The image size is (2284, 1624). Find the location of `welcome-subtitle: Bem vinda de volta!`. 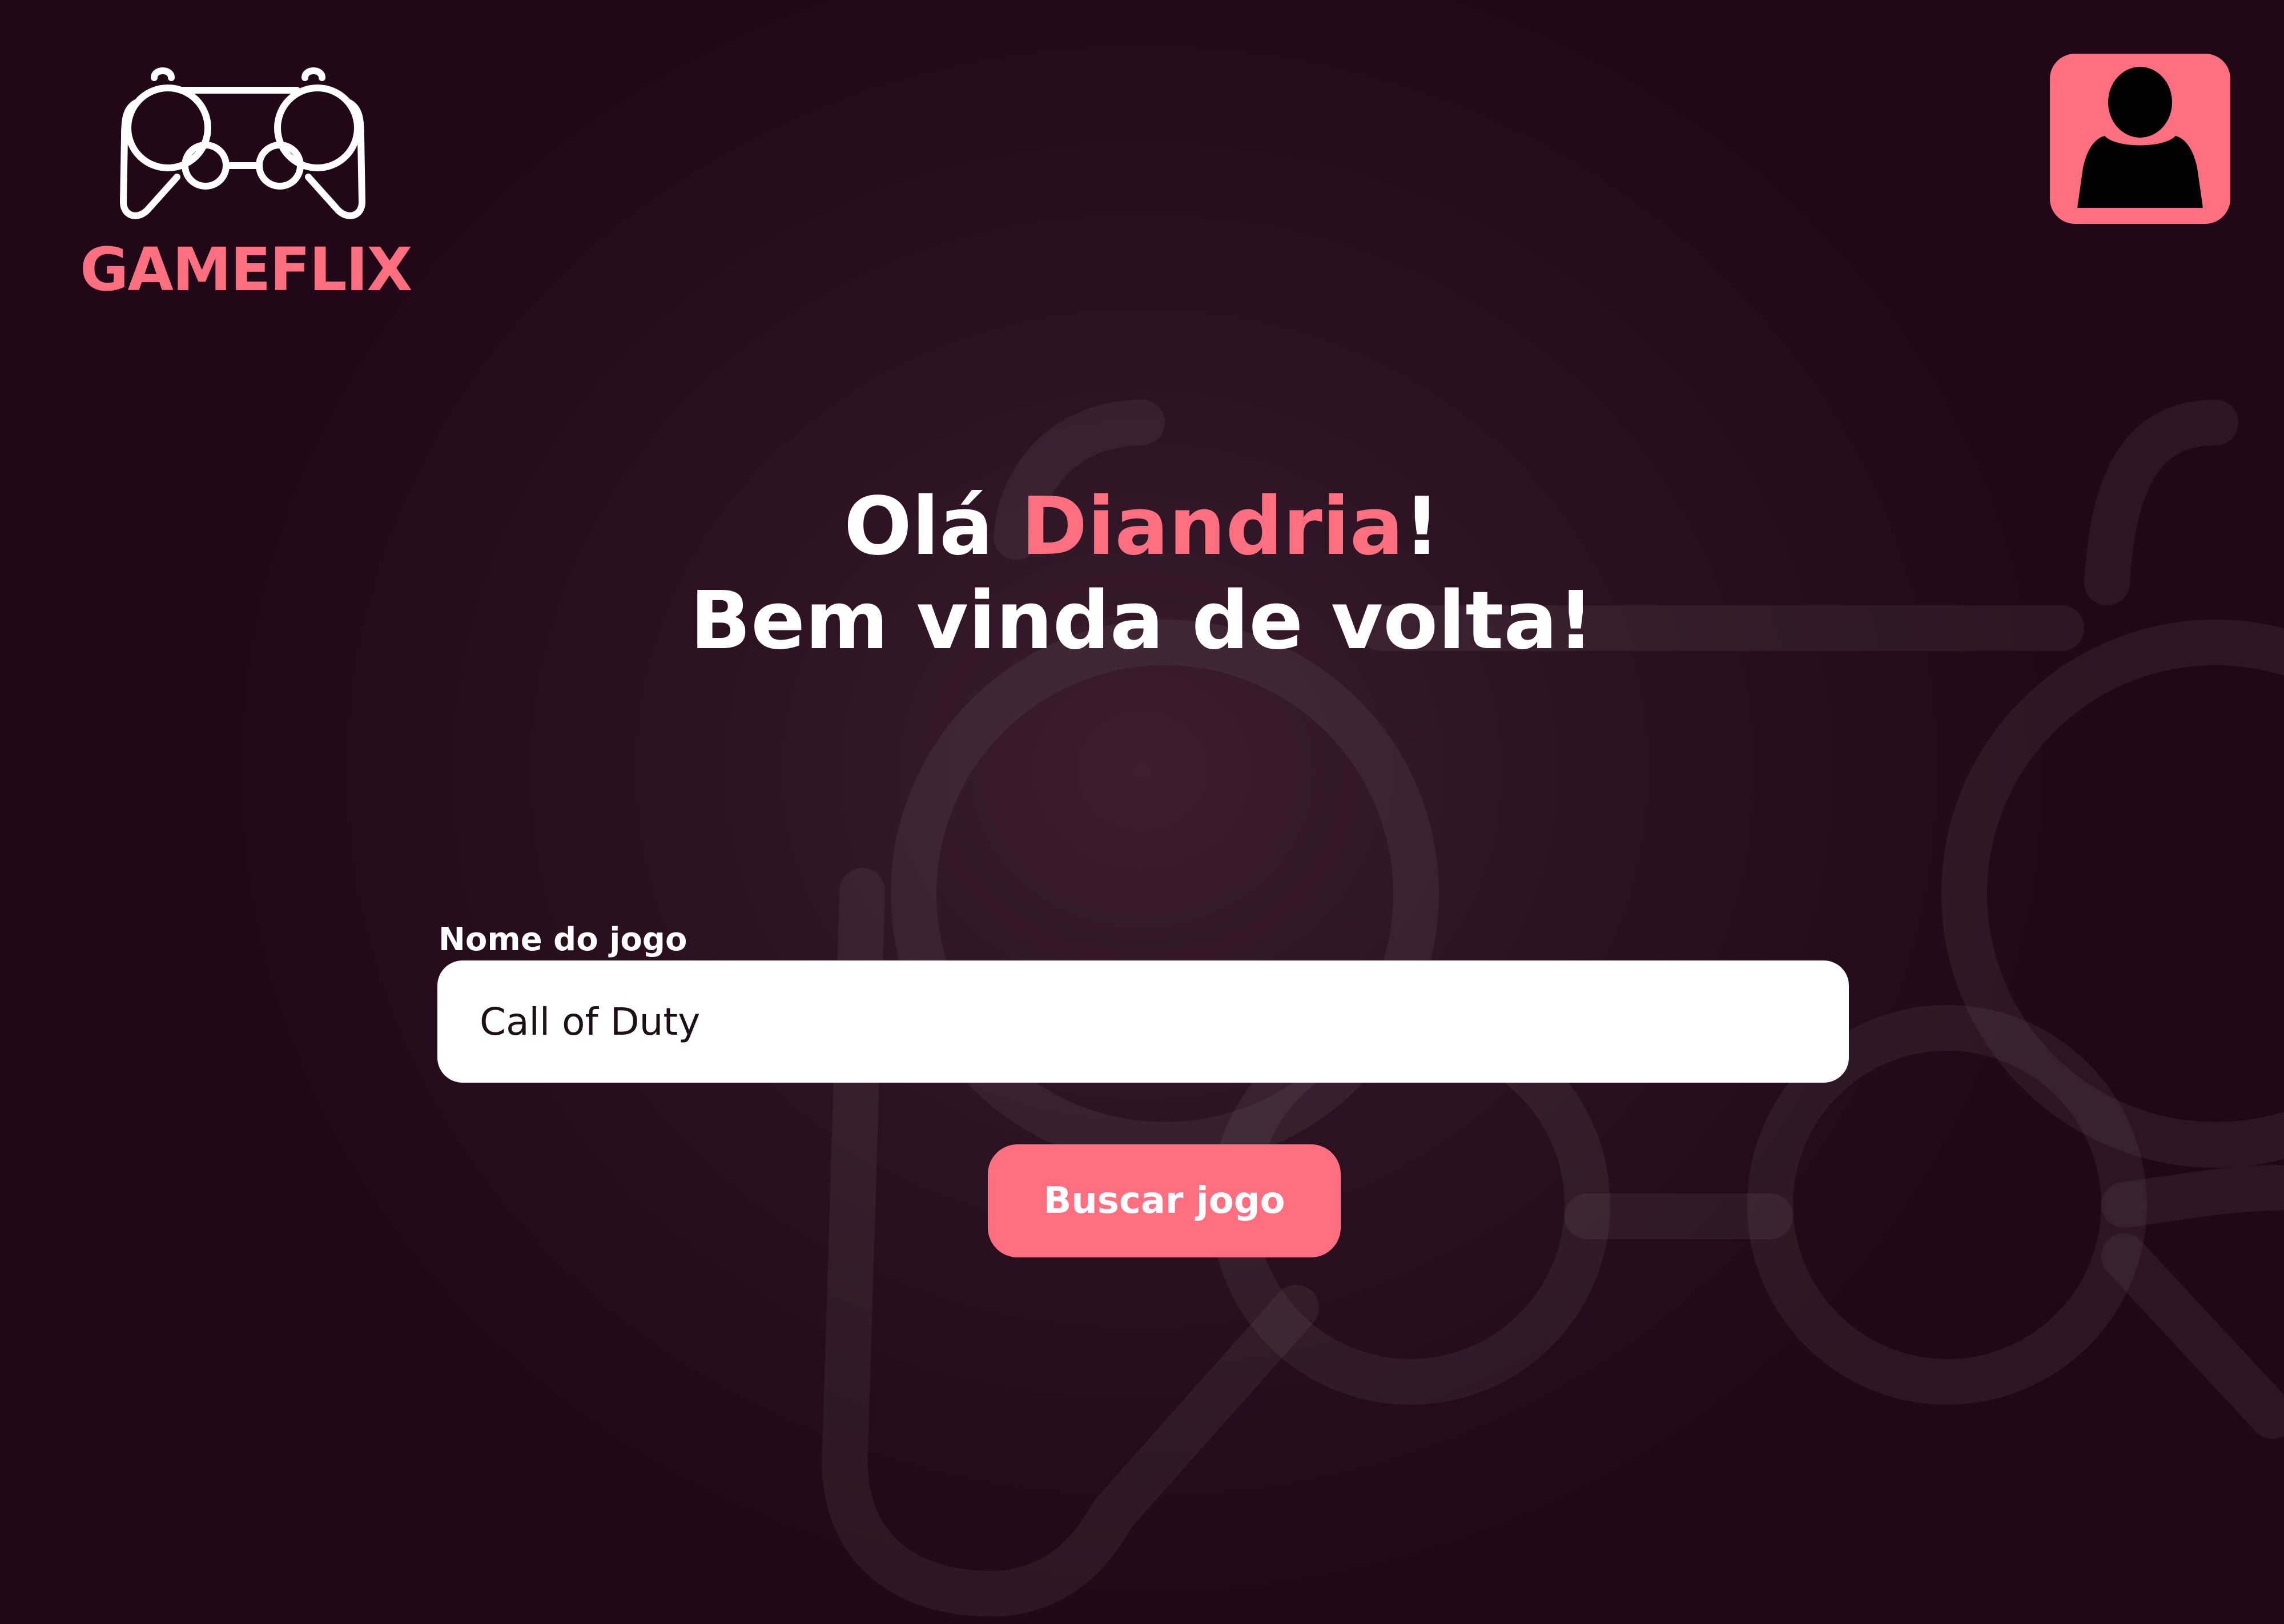

welcome-subtitle: Bem vinda de volta! is located at coordinates (1142, 621).